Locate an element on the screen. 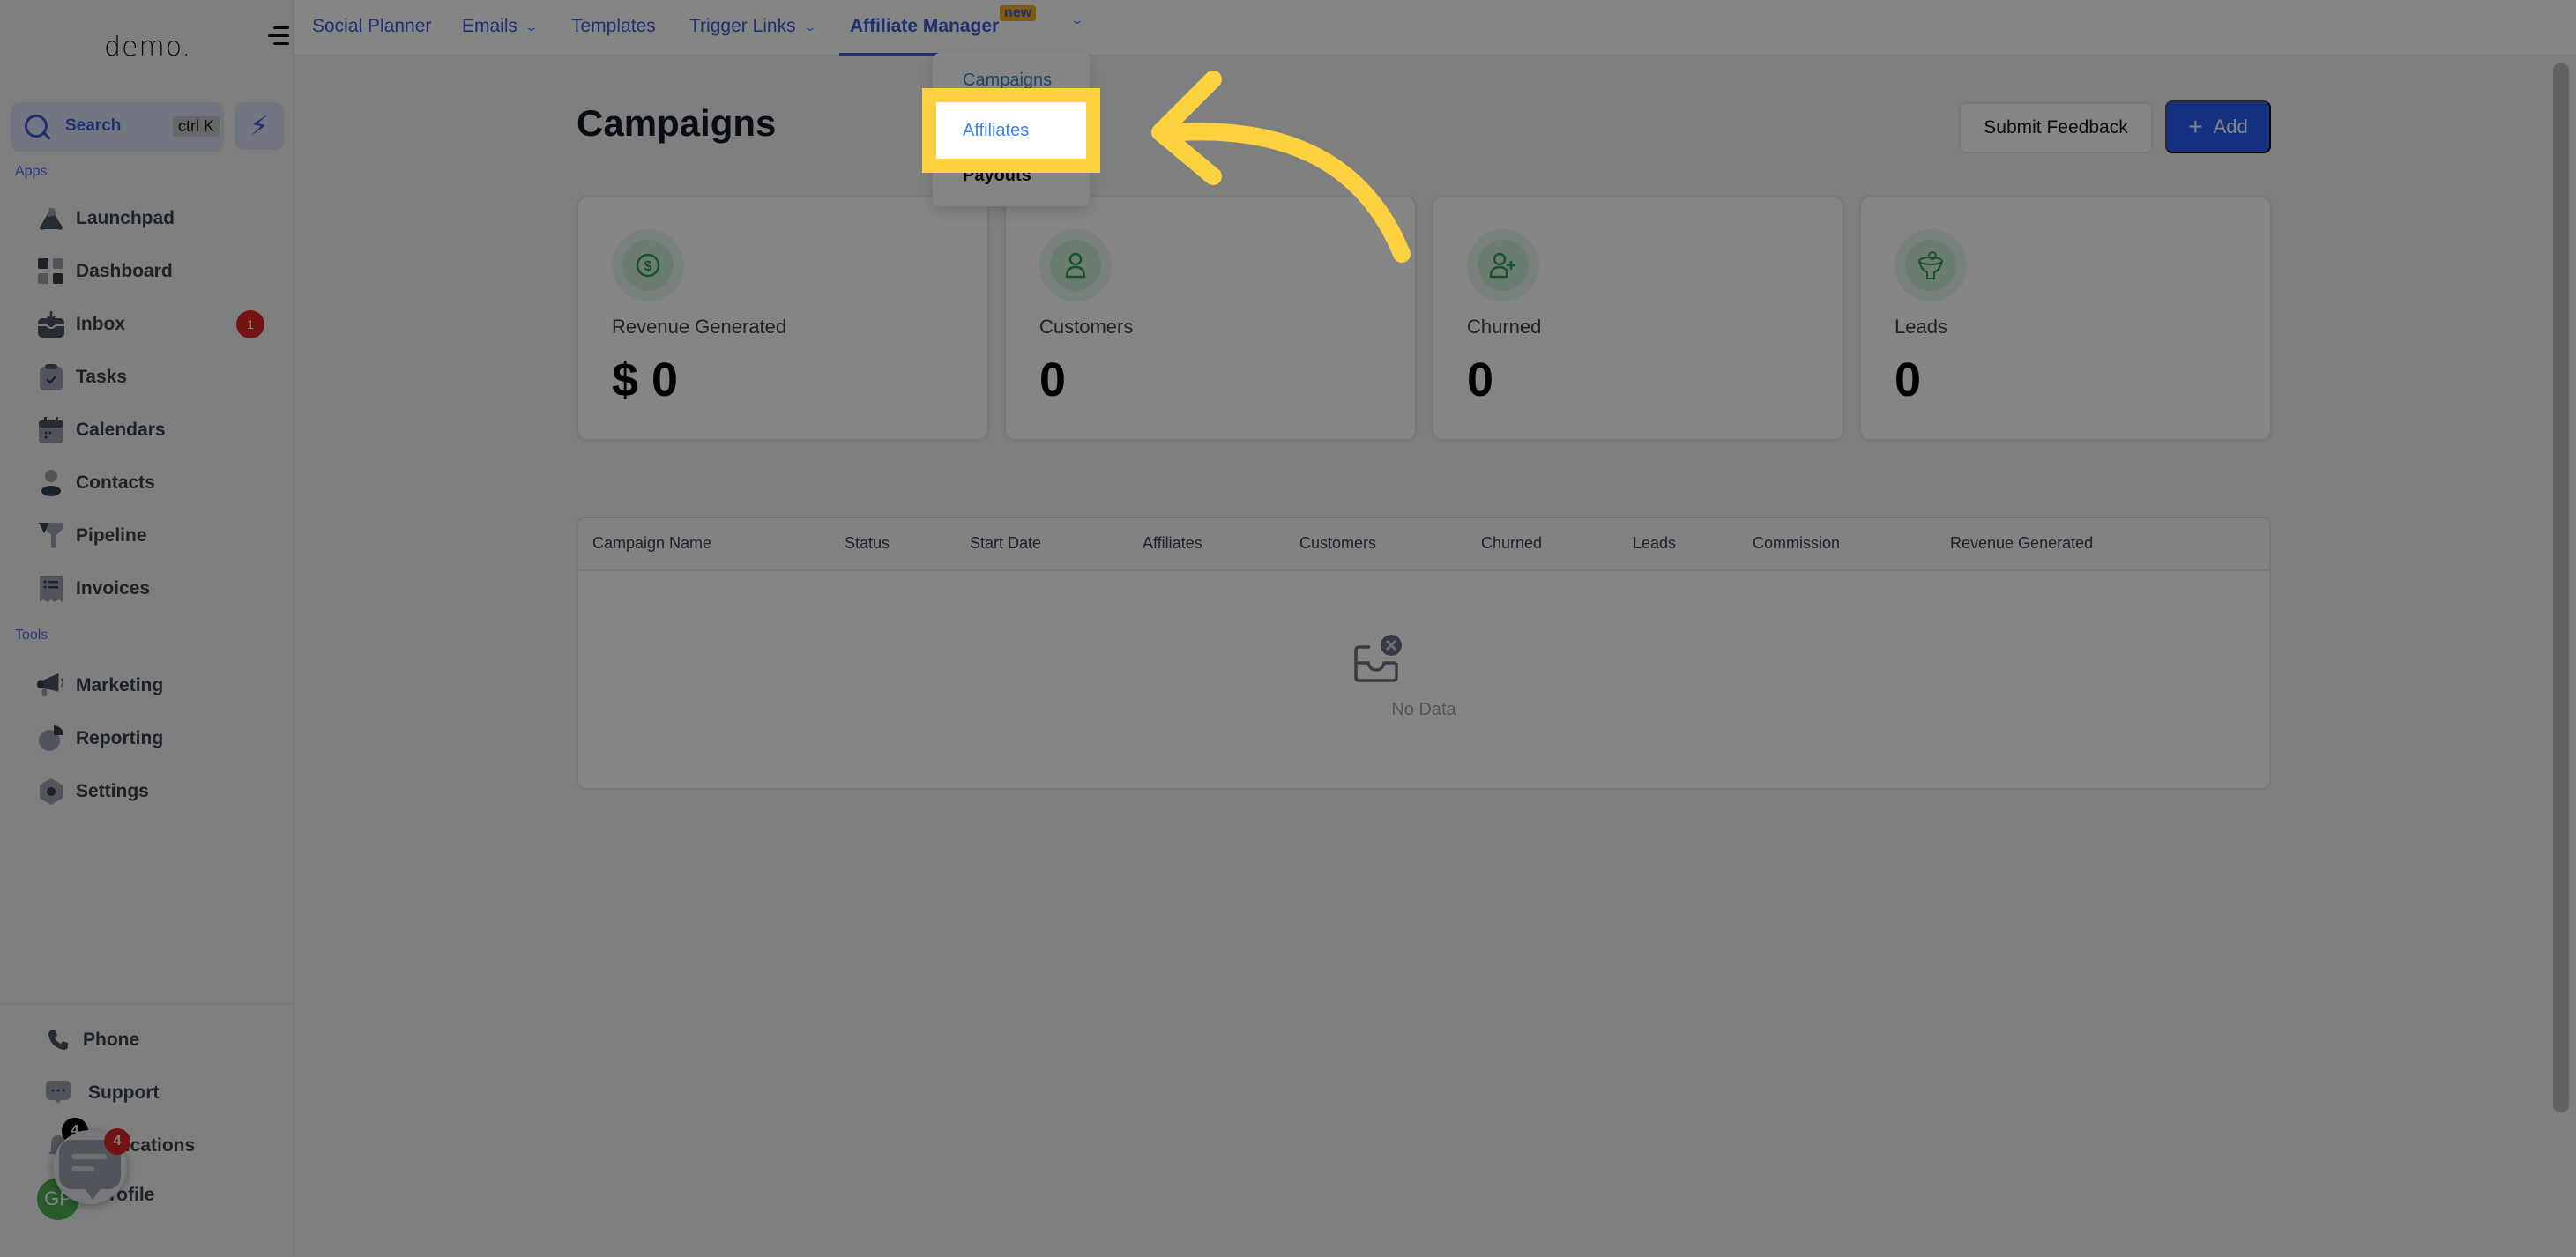 Image resolution: width=2576 pixels, height=1257 pixels. stat-icon-bg is located at coordinates (1931, 265).